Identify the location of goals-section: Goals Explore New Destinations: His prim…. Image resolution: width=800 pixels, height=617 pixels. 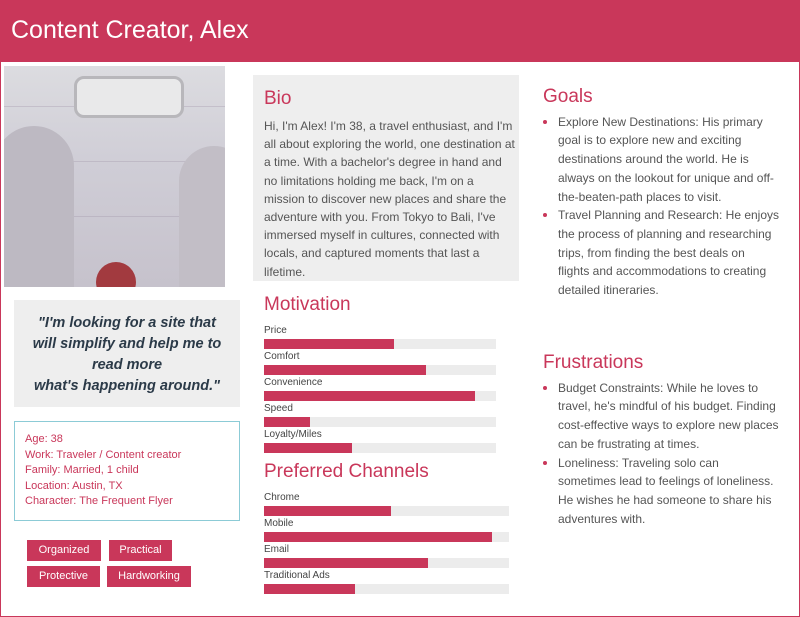
(661, 193).